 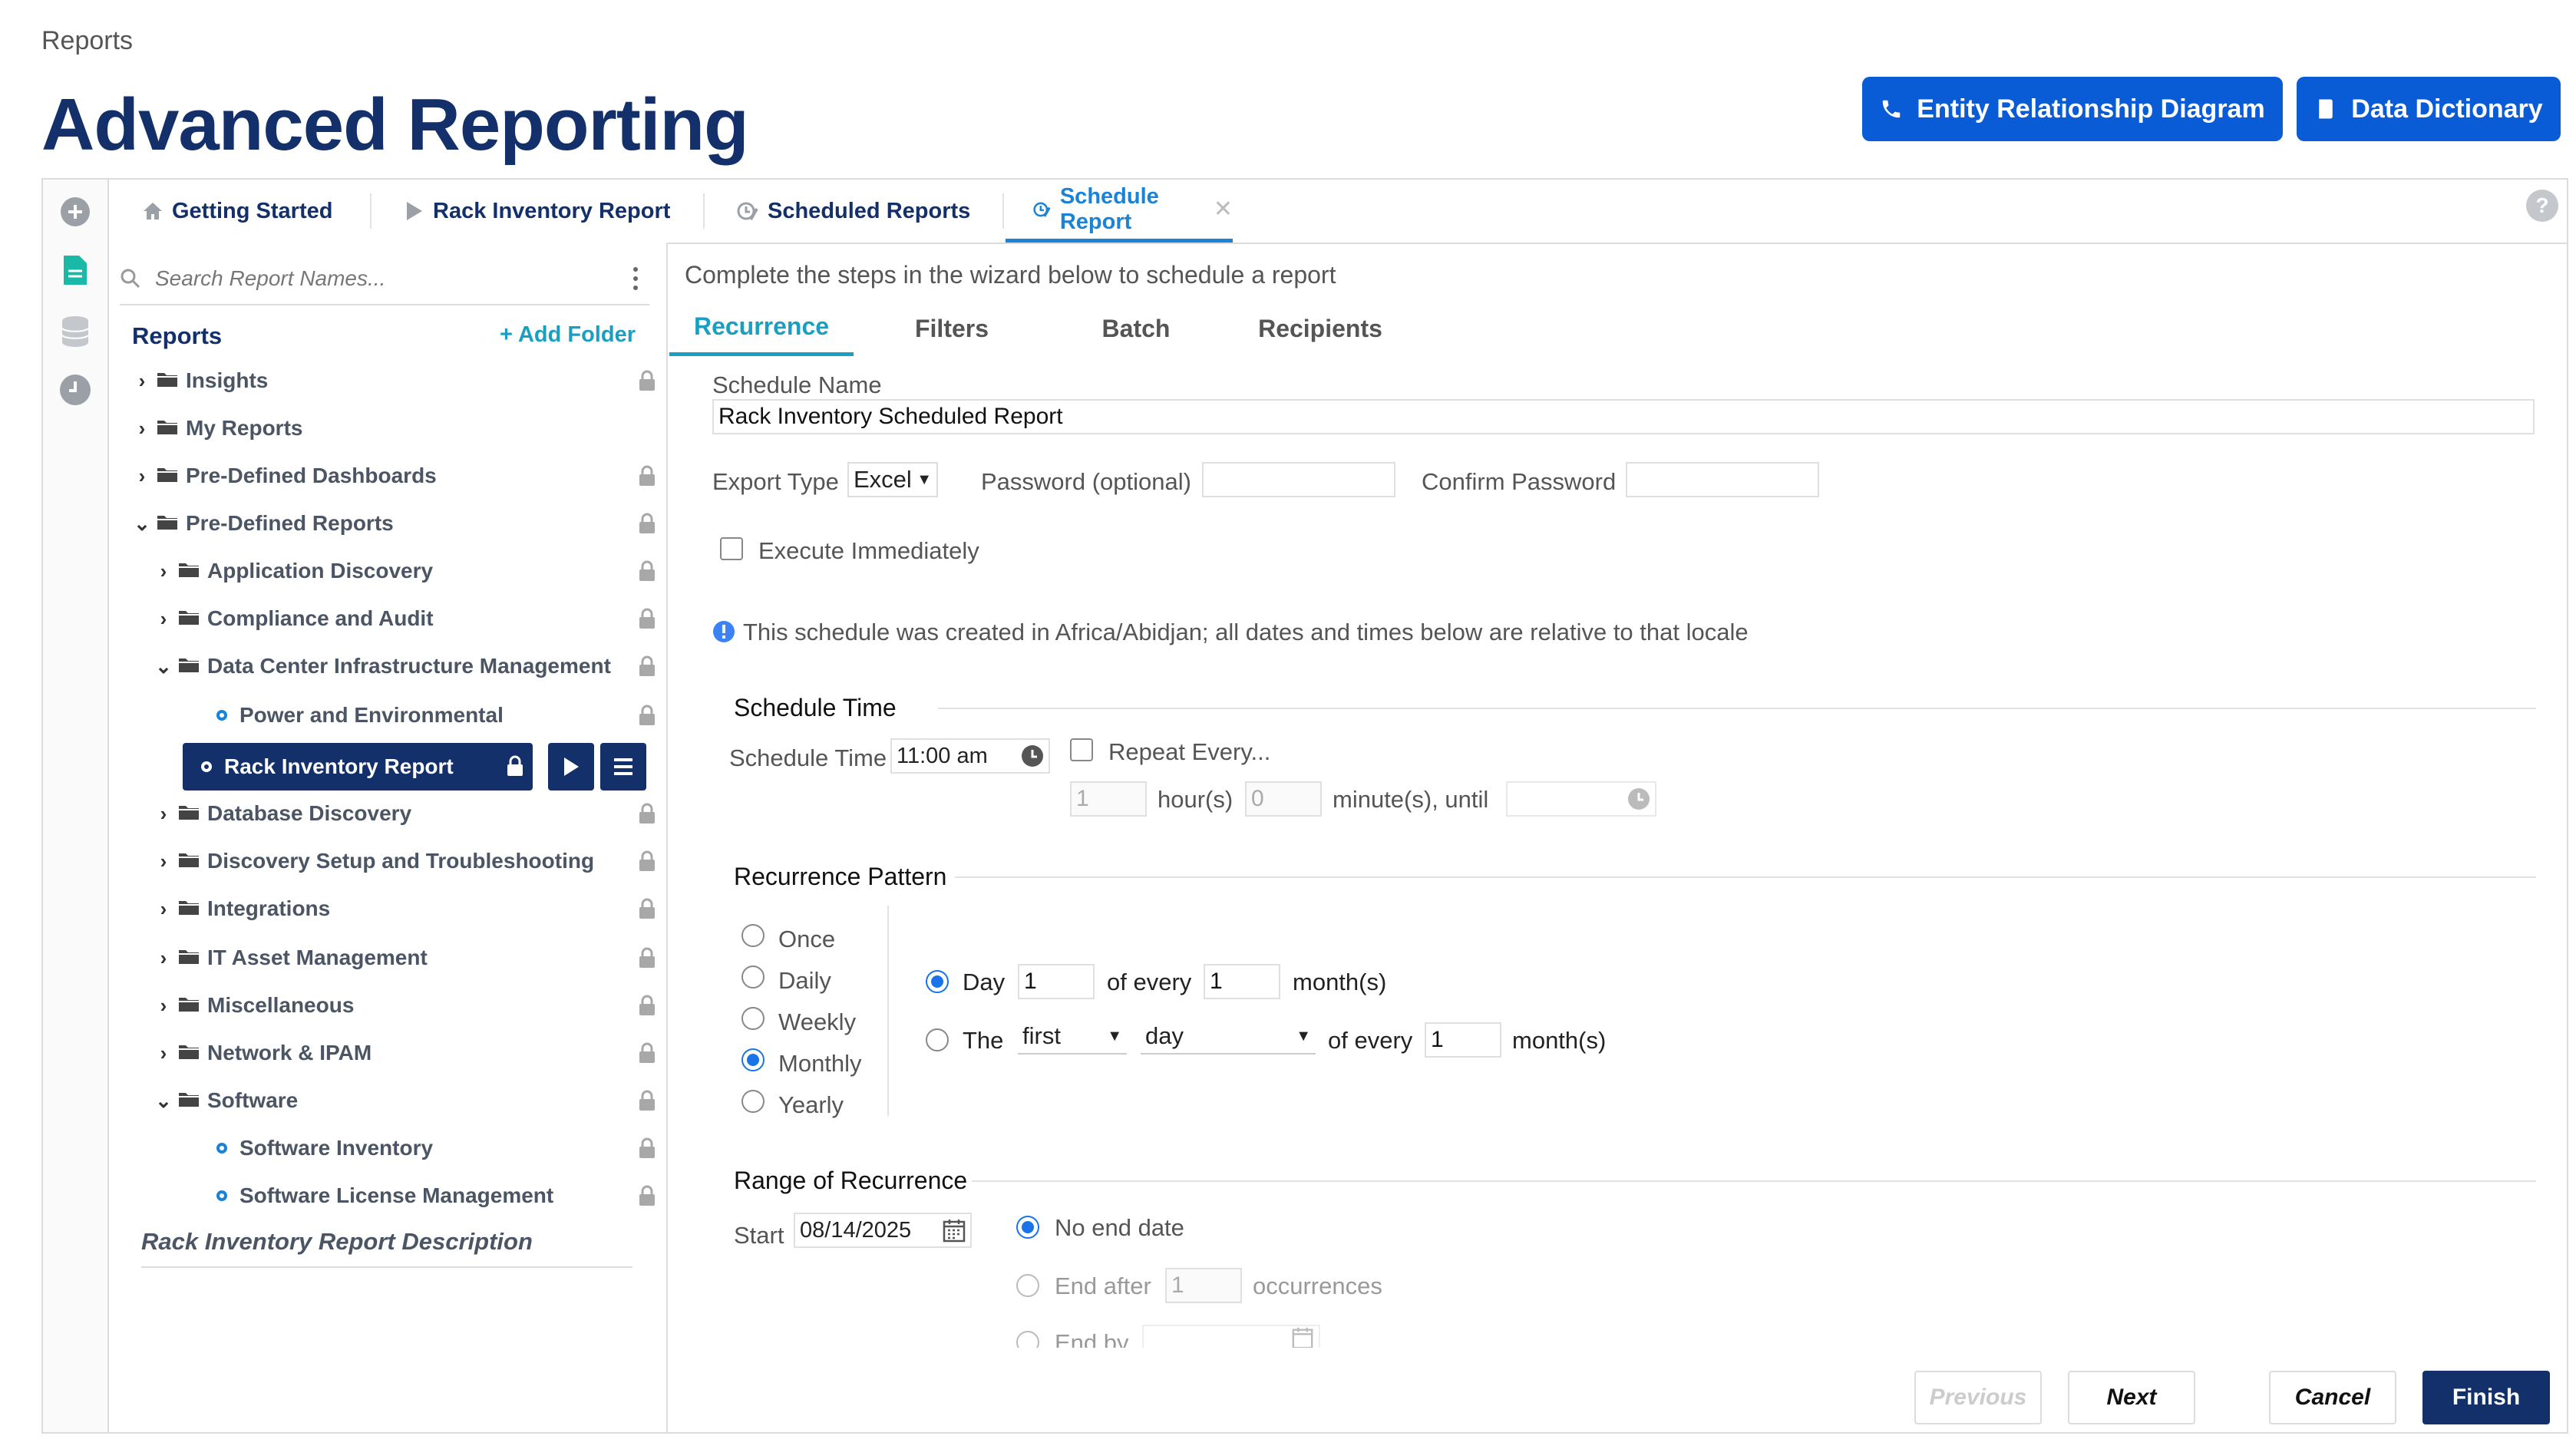 I want to click on pattern-radio-daily, so click(x=753, y=977).